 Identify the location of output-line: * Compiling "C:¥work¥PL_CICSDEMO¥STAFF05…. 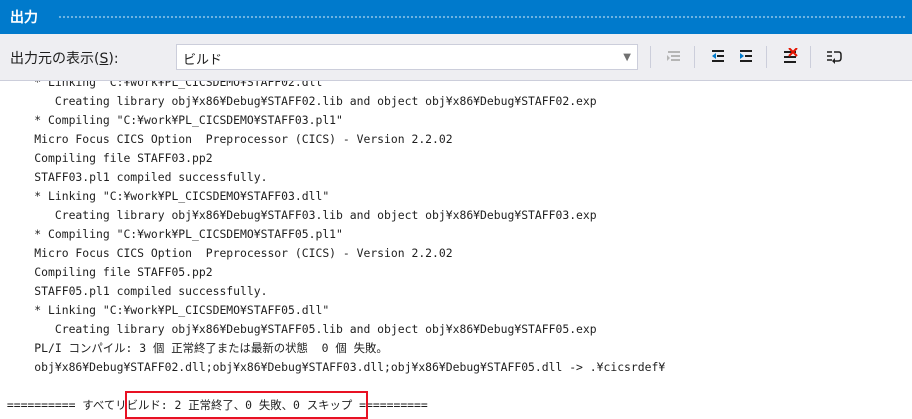
(171, 234).